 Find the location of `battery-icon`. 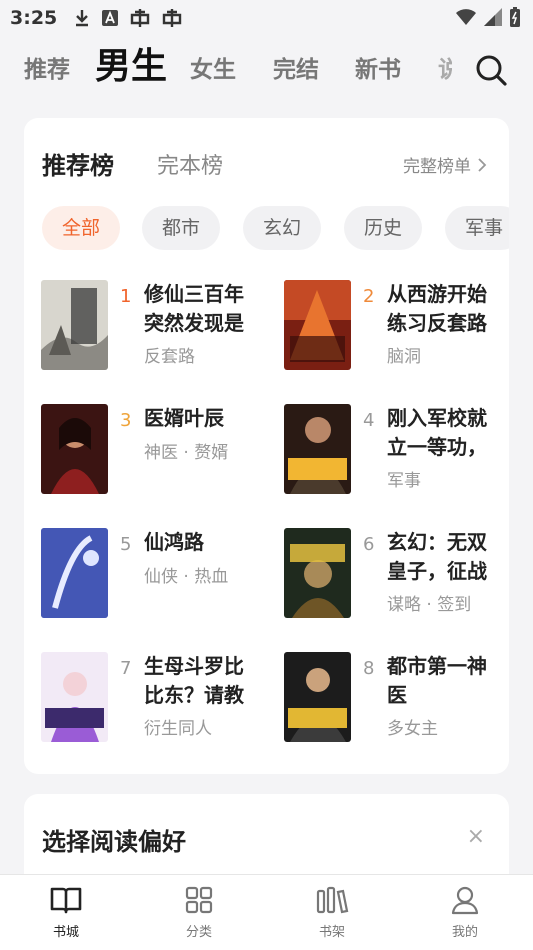

battery-icon is located at coordinates (515, 17).